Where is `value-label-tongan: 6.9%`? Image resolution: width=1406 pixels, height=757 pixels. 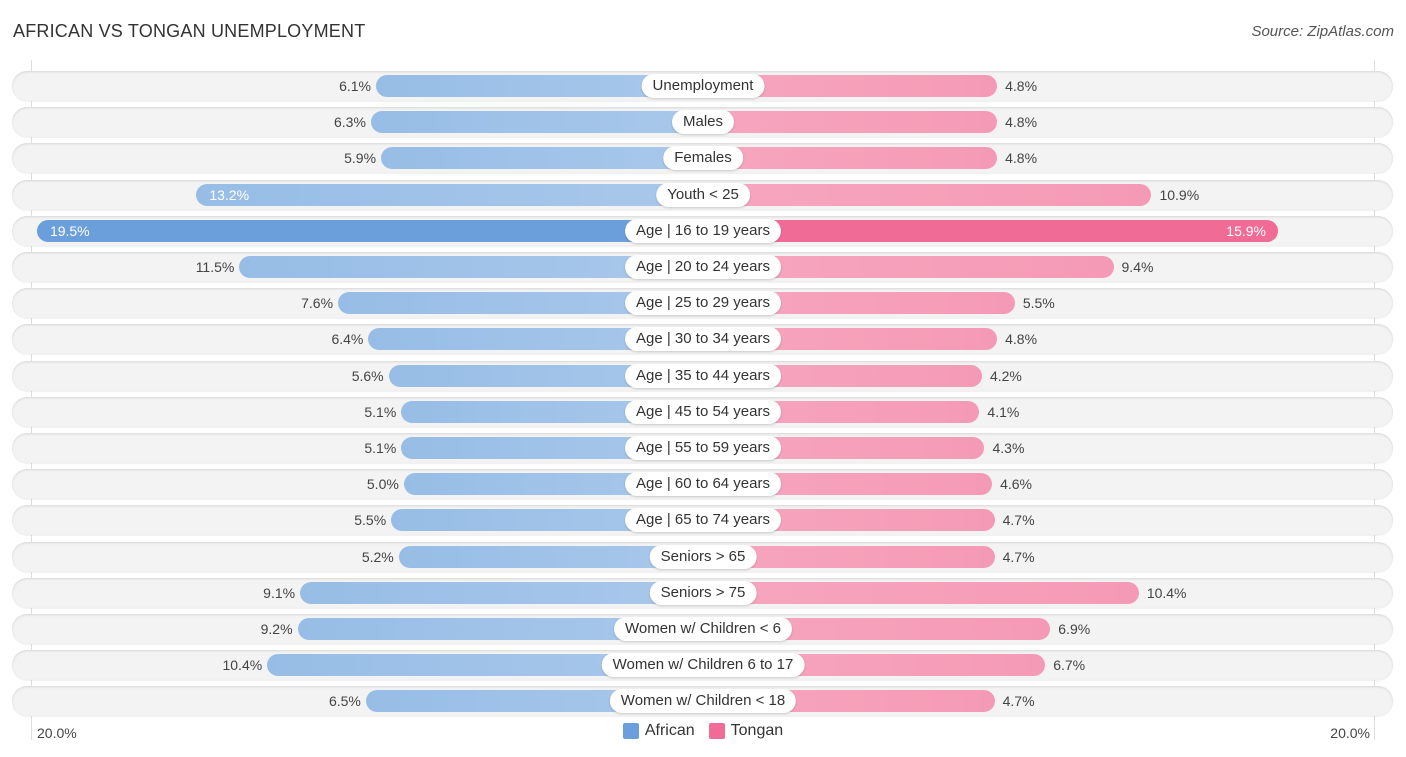 value-label-tongan: 6.9% is located at coordinates (1074, 629).